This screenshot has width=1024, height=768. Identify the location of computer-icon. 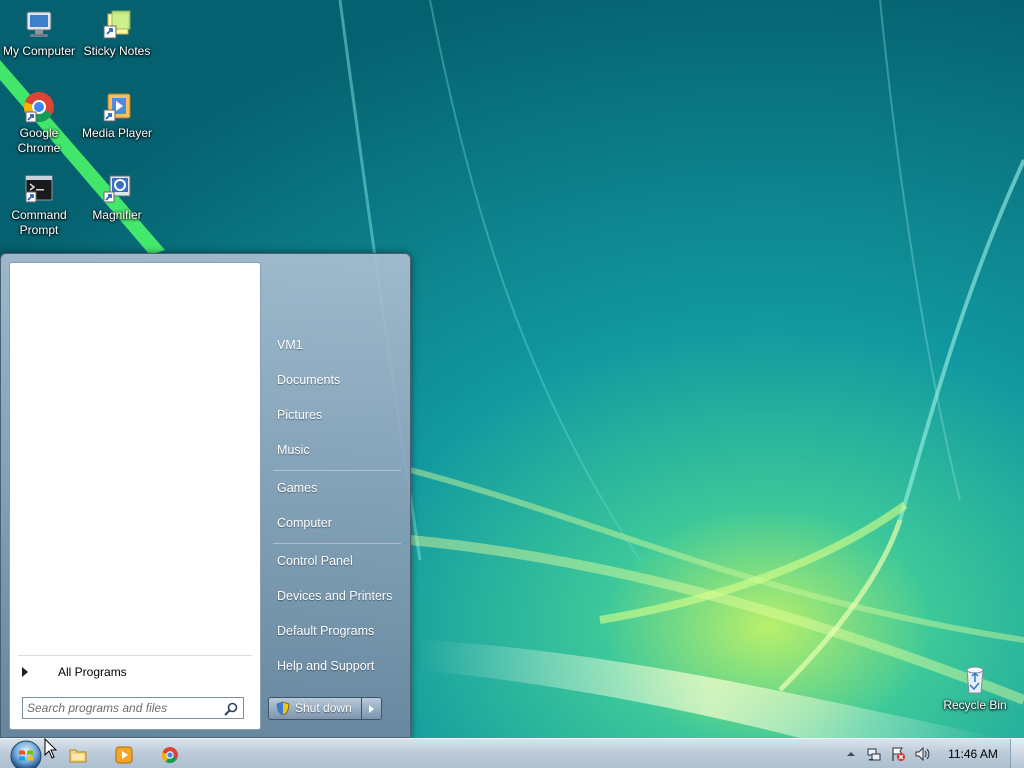
(39, 24).